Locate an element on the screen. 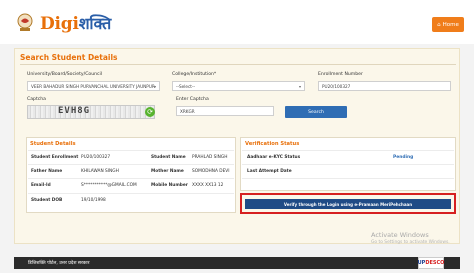  updesco-logo: UP DESCO is located at coordinates (431, 263).